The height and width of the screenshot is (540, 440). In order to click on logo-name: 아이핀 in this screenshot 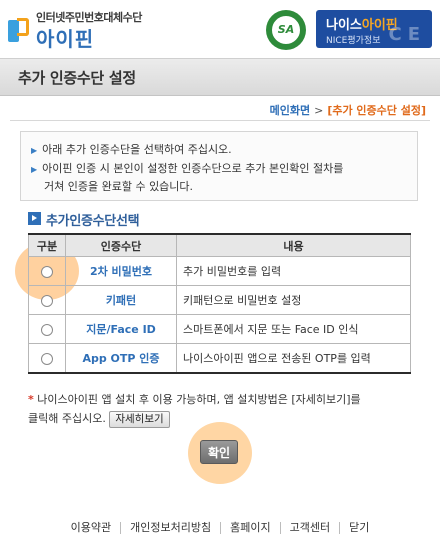, I will do `click(65, 39)`.